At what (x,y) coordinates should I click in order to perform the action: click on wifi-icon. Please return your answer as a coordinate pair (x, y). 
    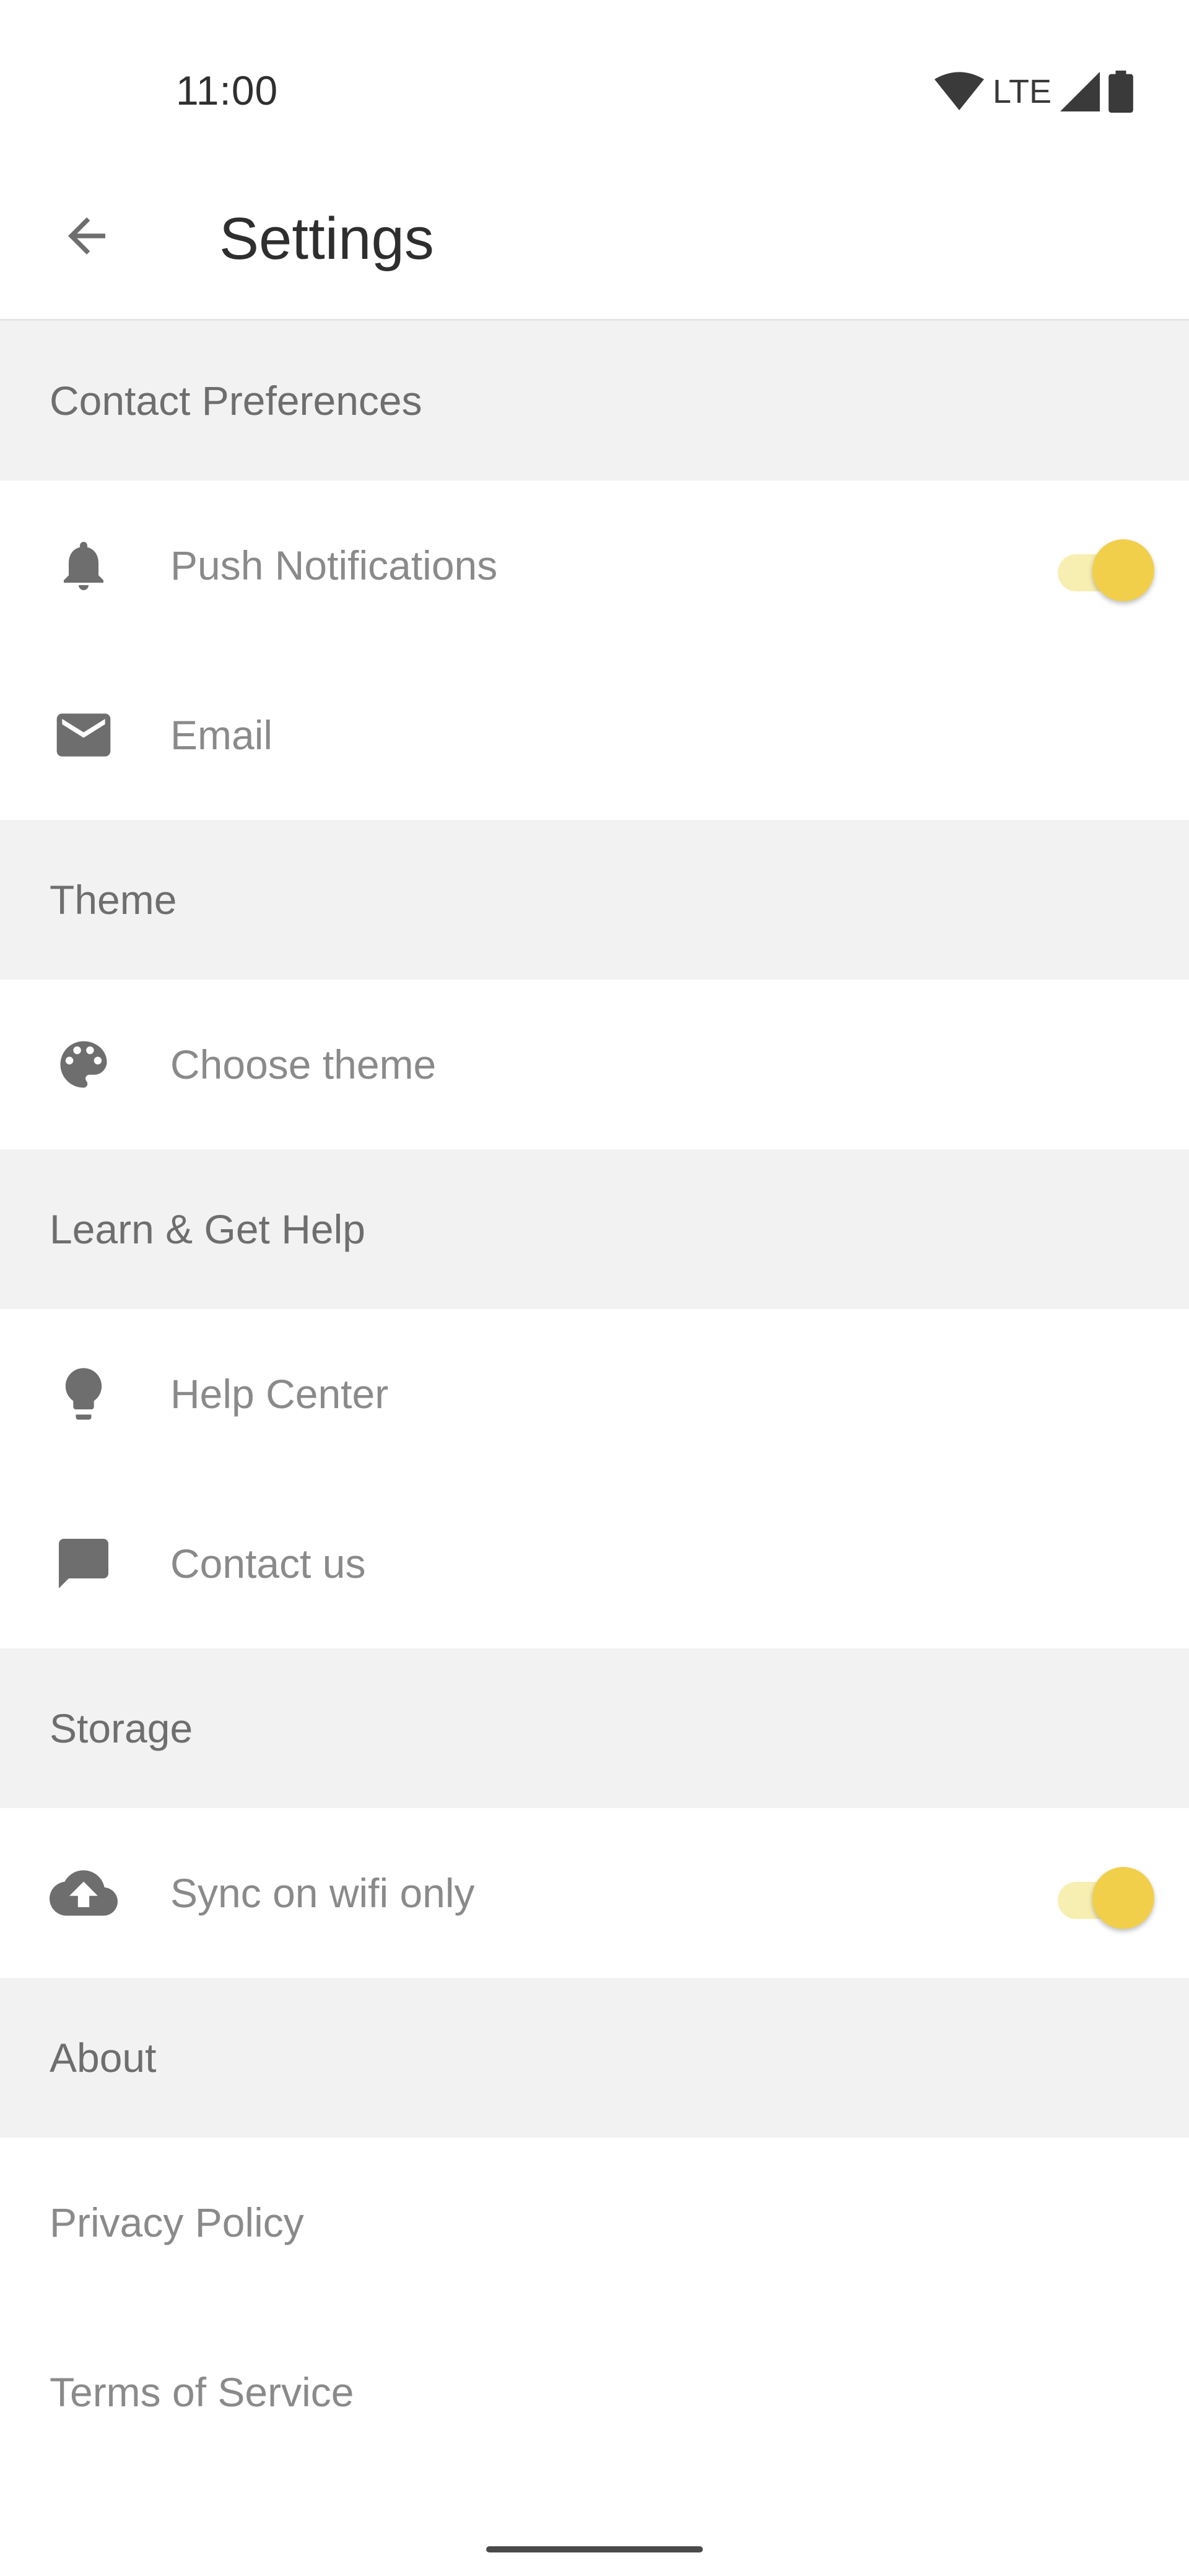
    Looking at the image, I should click on (959, 91).